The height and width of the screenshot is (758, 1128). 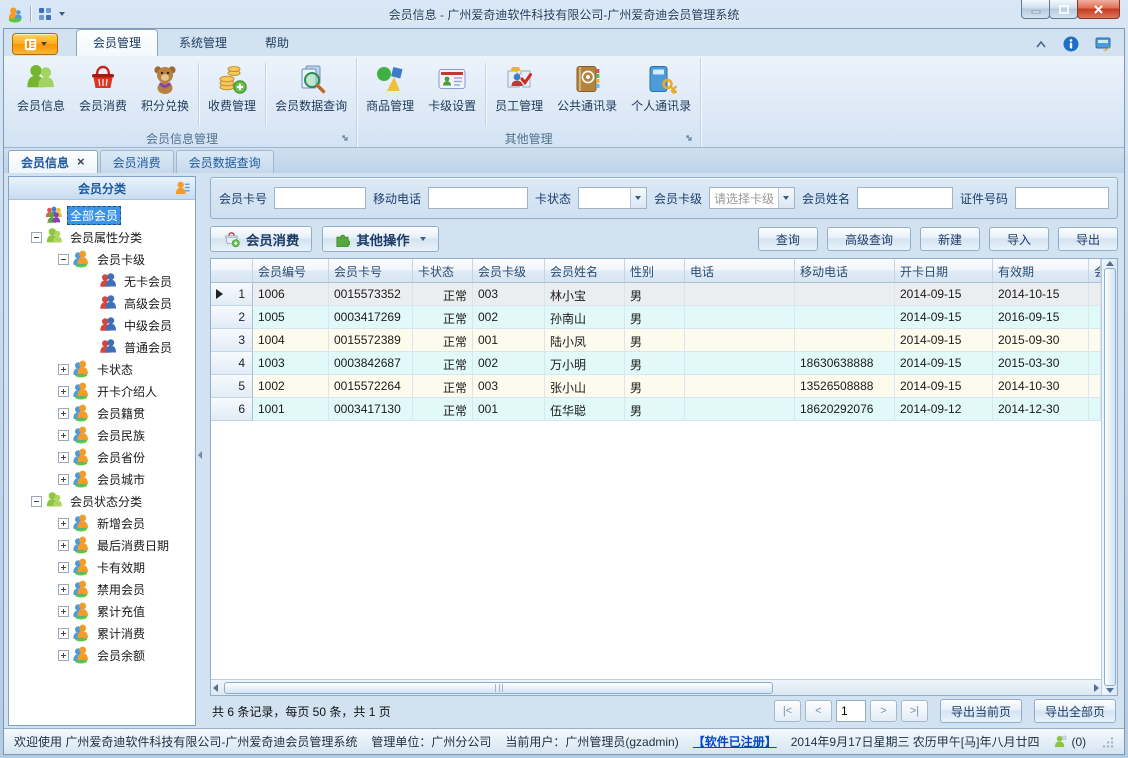 What do you see at coordinates (785, 198) in the screenshot?
I see `chevron-down-icon` at bounding box center [785, 198].